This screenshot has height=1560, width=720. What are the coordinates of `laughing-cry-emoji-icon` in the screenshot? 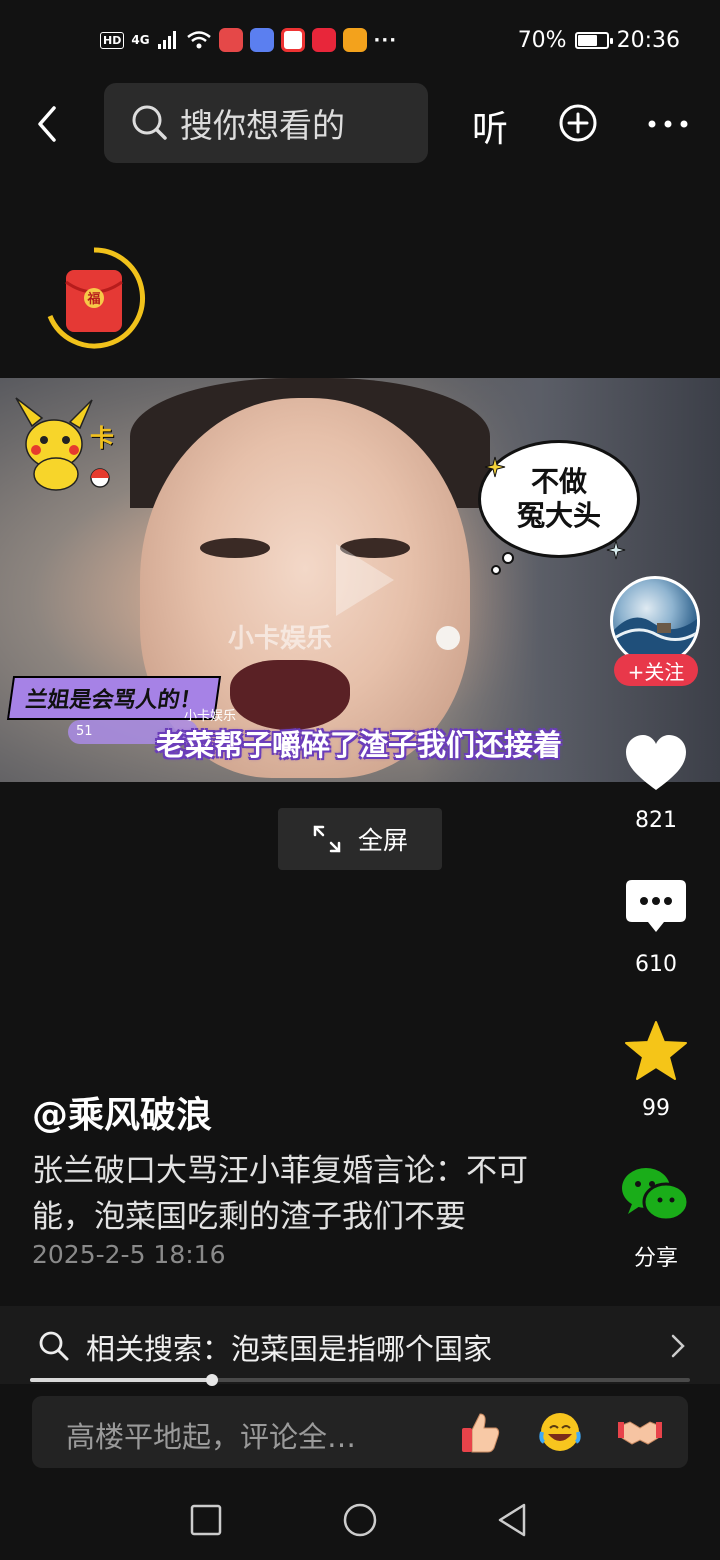 It's located at (560, 1432).